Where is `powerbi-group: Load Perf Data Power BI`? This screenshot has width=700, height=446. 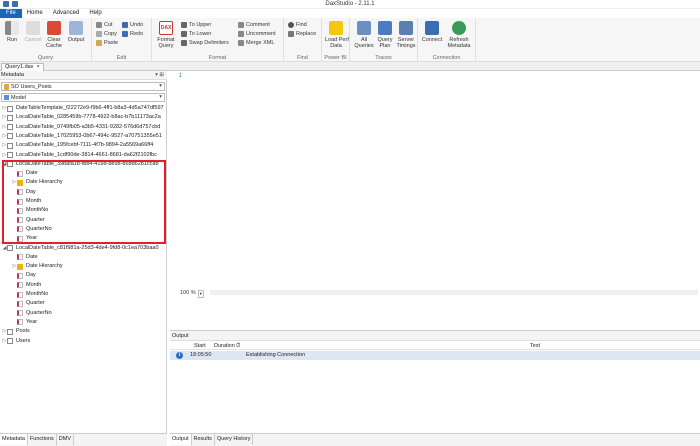 powerbi-group: Load Perf Data Power BI is located at coordinates (336, 40).